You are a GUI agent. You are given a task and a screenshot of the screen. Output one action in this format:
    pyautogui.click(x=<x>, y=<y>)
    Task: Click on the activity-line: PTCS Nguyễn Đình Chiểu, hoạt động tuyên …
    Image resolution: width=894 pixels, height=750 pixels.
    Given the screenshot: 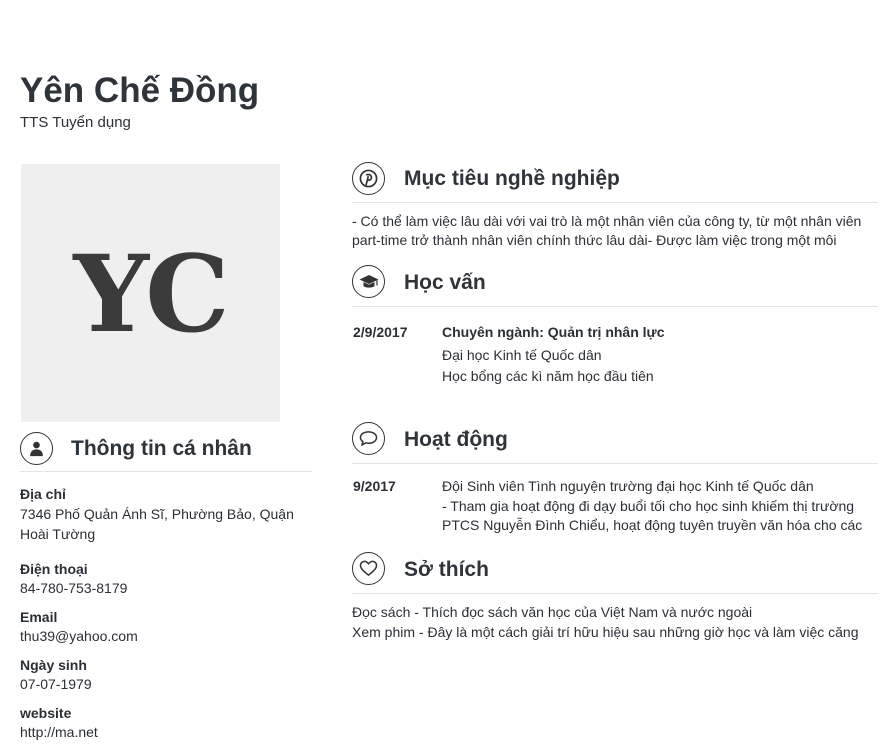 What is the action you would take?
    pyautogui.click(x=652, y=525)
    